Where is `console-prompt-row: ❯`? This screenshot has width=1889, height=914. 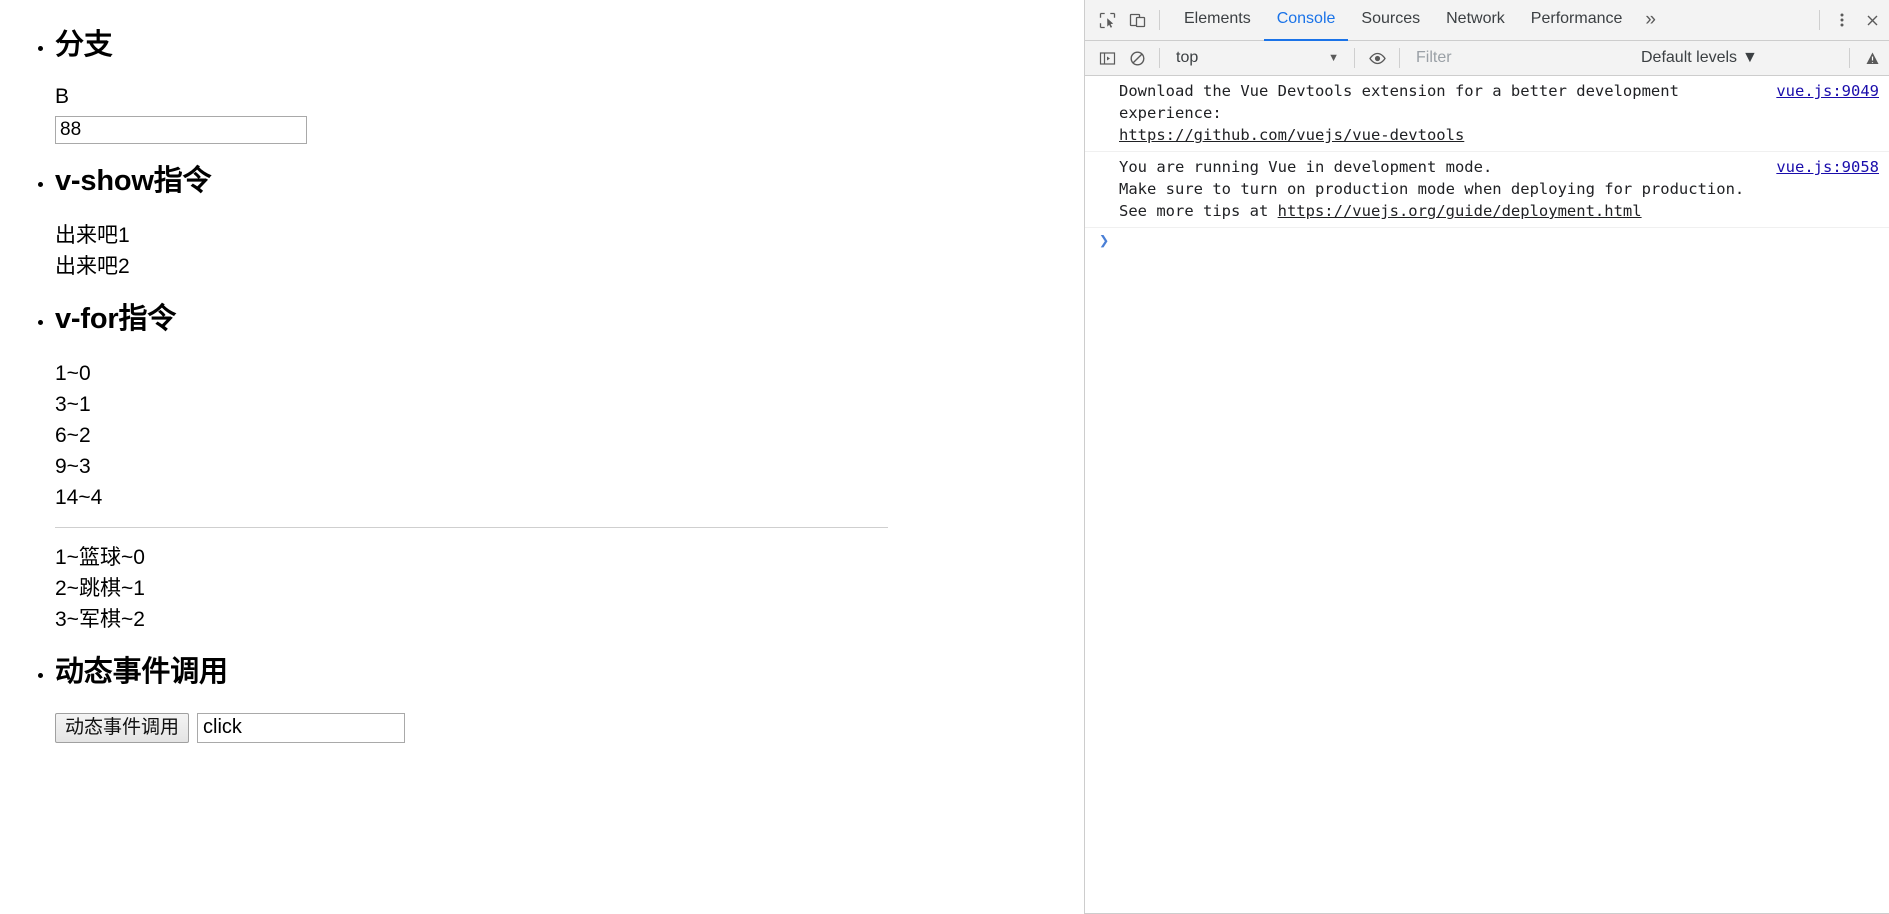 console-prompt-row: ❯ is located at coordinates (1487, 241).